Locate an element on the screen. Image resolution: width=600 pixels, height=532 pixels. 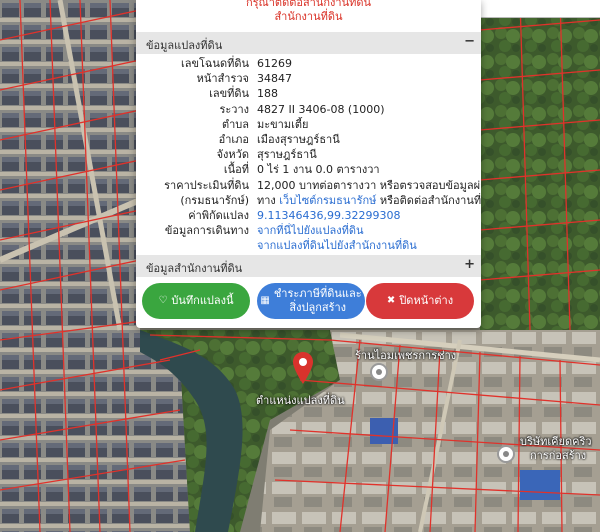
detail-row: จังหวัด สุราษฎร์ธานี is located at coordinates (308, 154).